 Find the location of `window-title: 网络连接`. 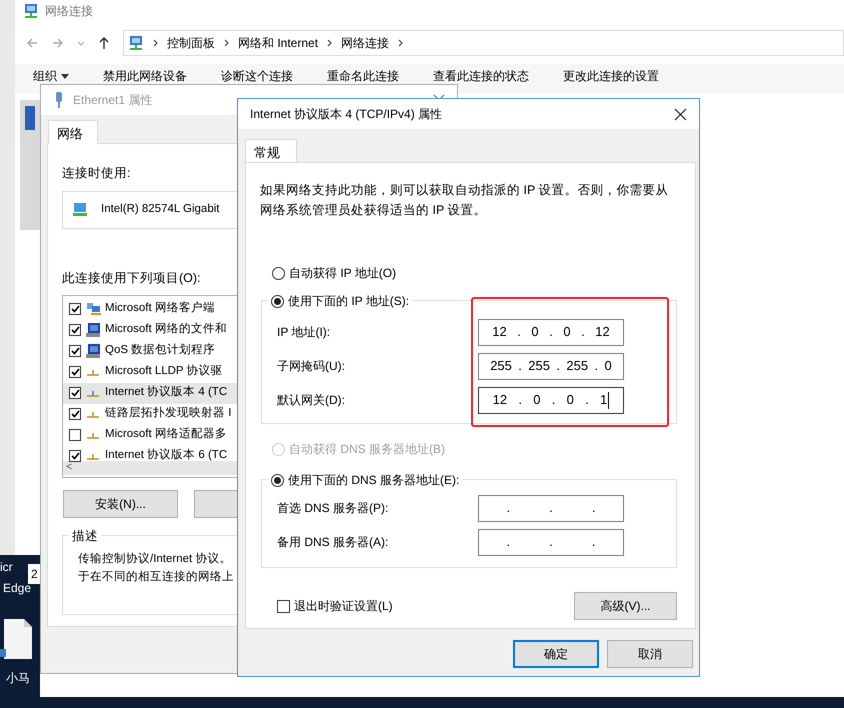

window-title: 网络连接 is located at coordinates (69, 11).